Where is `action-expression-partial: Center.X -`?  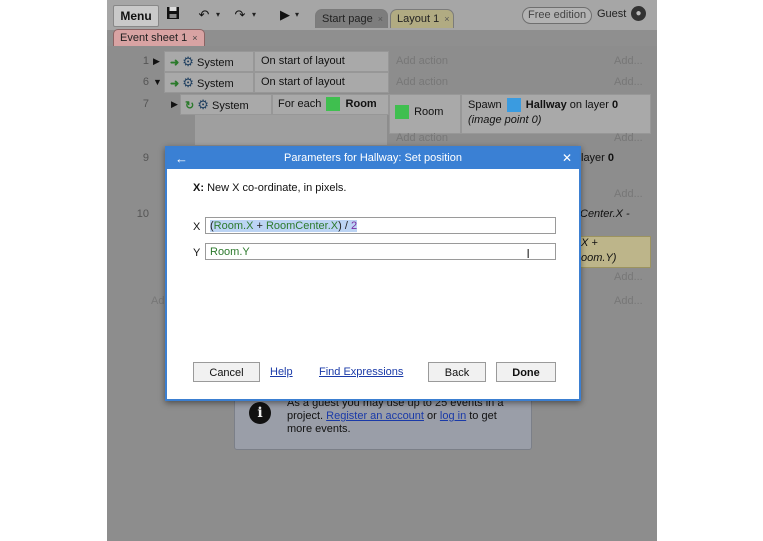 action-expression-partial: Center.X - is located at coordinates (605, 214).